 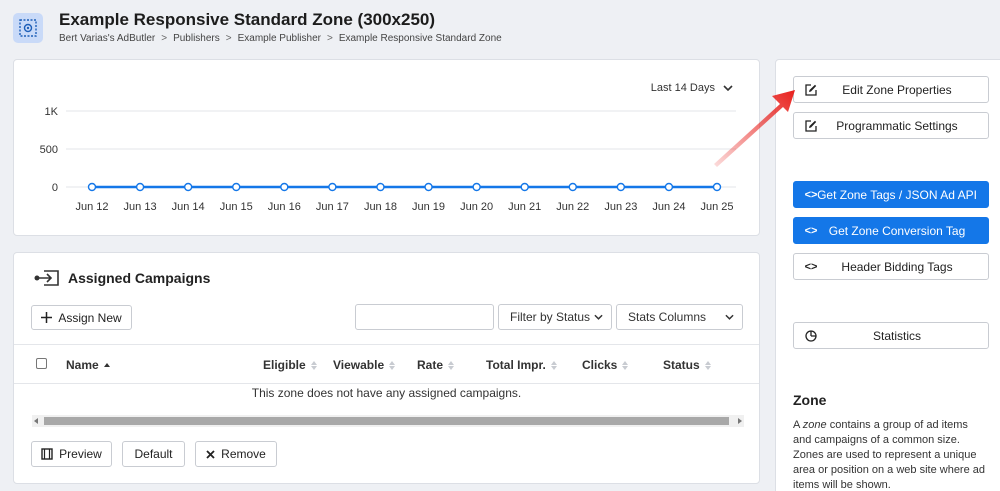 What do you see at coordinates (430, 365) in the screenshot?
I see `column-label: Rate` at bounding box center [430, 365].